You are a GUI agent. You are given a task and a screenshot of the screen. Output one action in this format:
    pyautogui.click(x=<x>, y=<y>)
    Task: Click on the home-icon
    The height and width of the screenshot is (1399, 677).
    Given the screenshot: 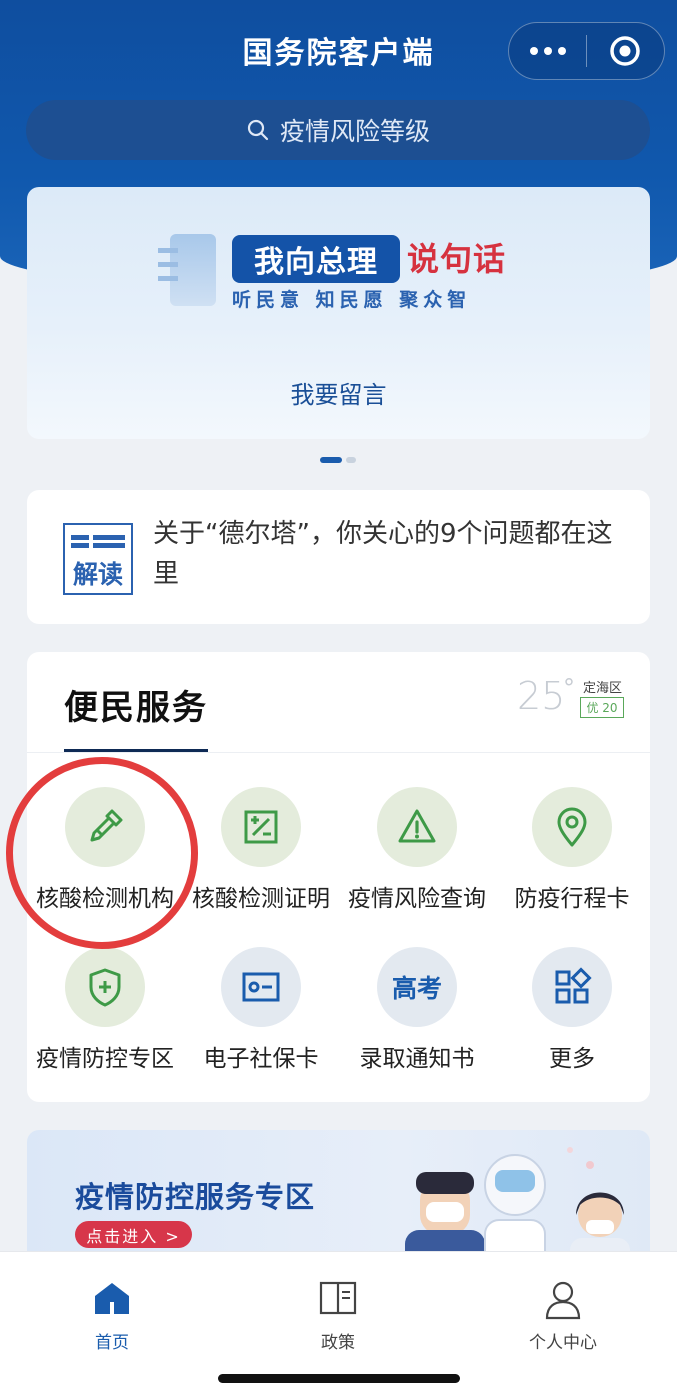 What is the action you would take?
    pyautogui.click(x=112, y=1298)
    